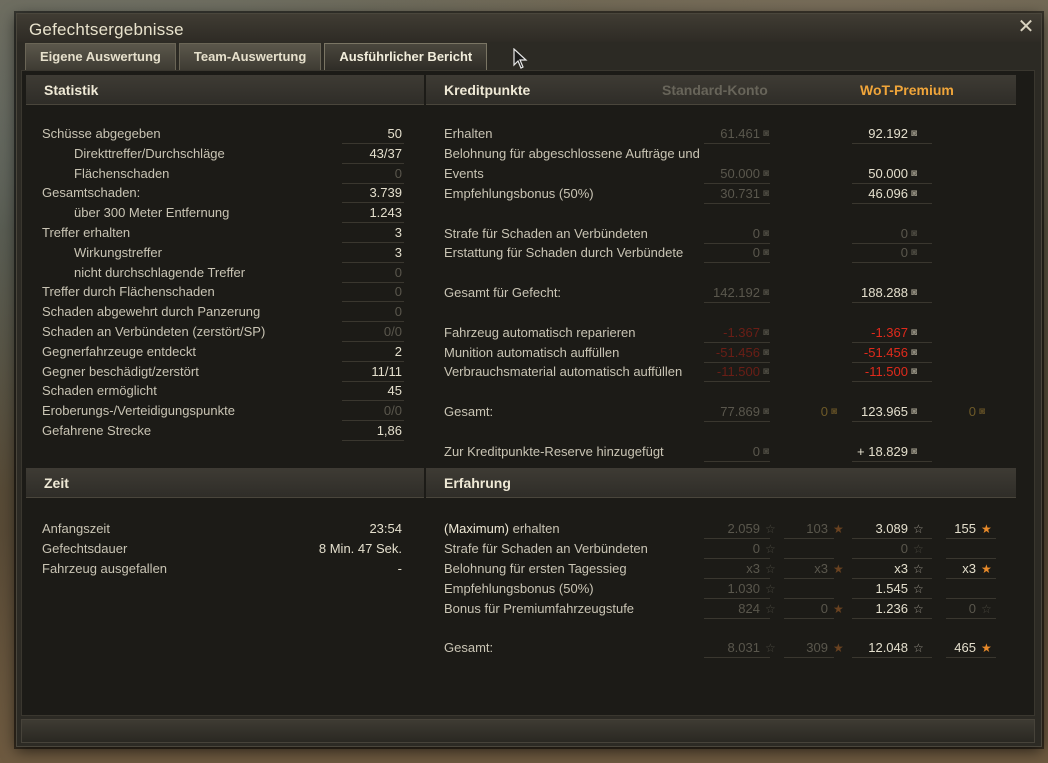  Describe the element at coordinates (901, 568) in the screenshot. I see `xp-premium-value: x3` at that location.